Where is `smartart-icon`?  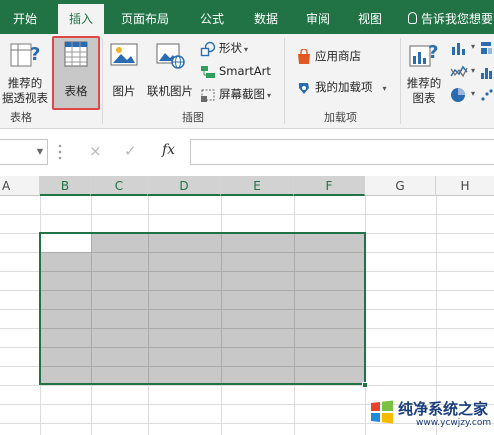
smartart-icon is located at coordinates (208, 71).